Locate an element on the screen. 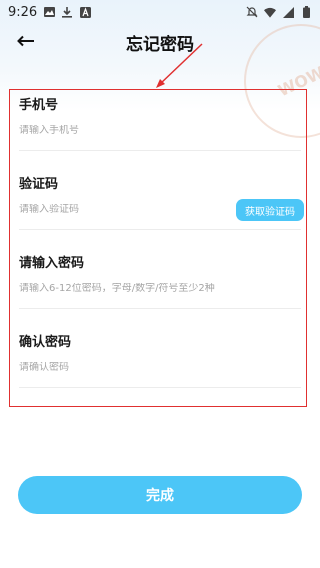 The width and height of the screenshot is (320, 568). phone-input is located at coordinates (149, 130).